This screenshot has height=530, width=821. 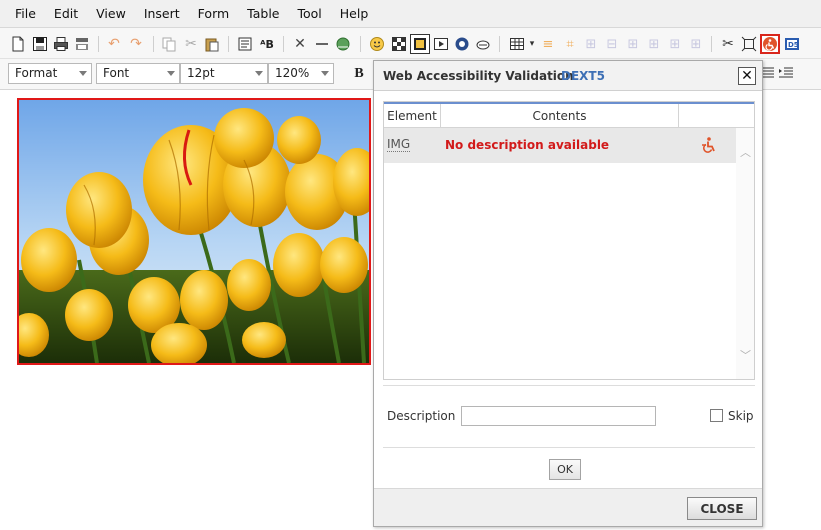 I want to click on new-document-icon, so click(x=18, y=44).